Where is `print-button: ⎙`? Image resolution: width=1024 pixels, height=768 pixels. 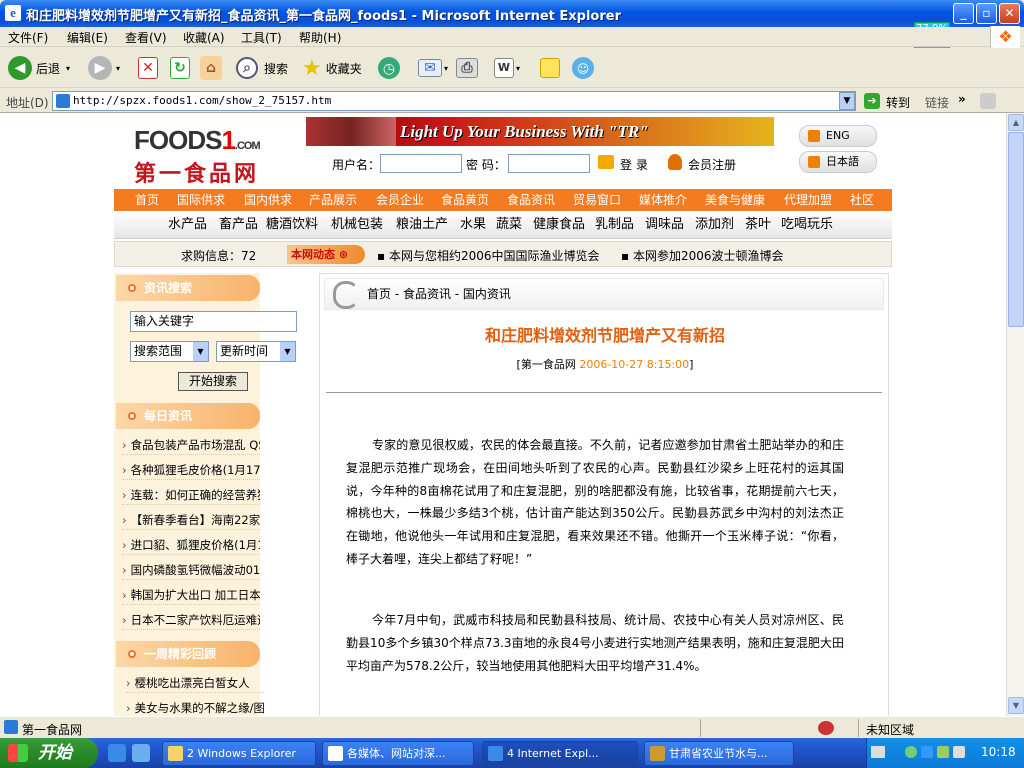 print-button: ⎙ is located at coordinates (467, 68).